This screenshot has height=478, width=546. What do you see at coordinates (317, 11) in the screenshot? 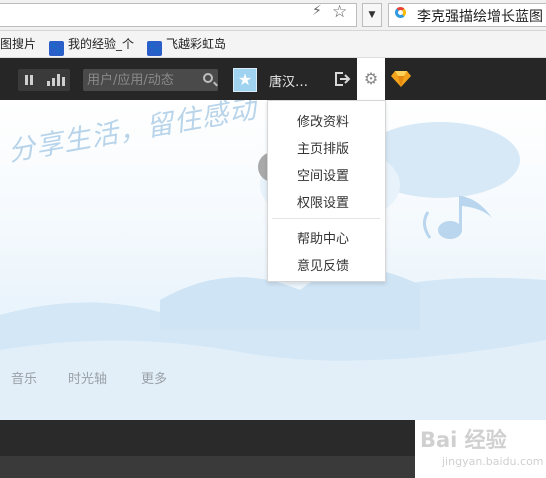
I see `speed-mode-icon: ⚡` at bounding box center [317, 11].